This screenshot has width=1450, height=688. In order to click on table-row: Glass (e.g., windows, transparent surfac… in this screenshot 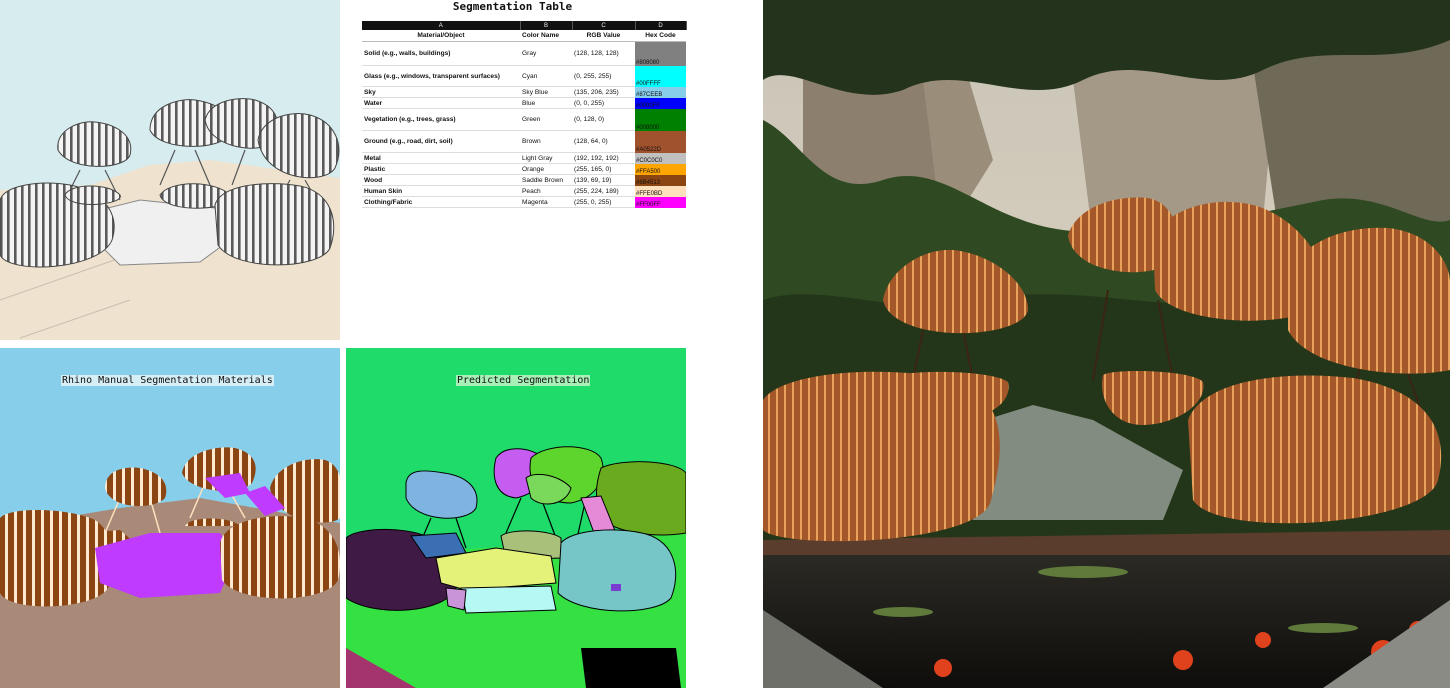, I will do `click(524, 76)`.